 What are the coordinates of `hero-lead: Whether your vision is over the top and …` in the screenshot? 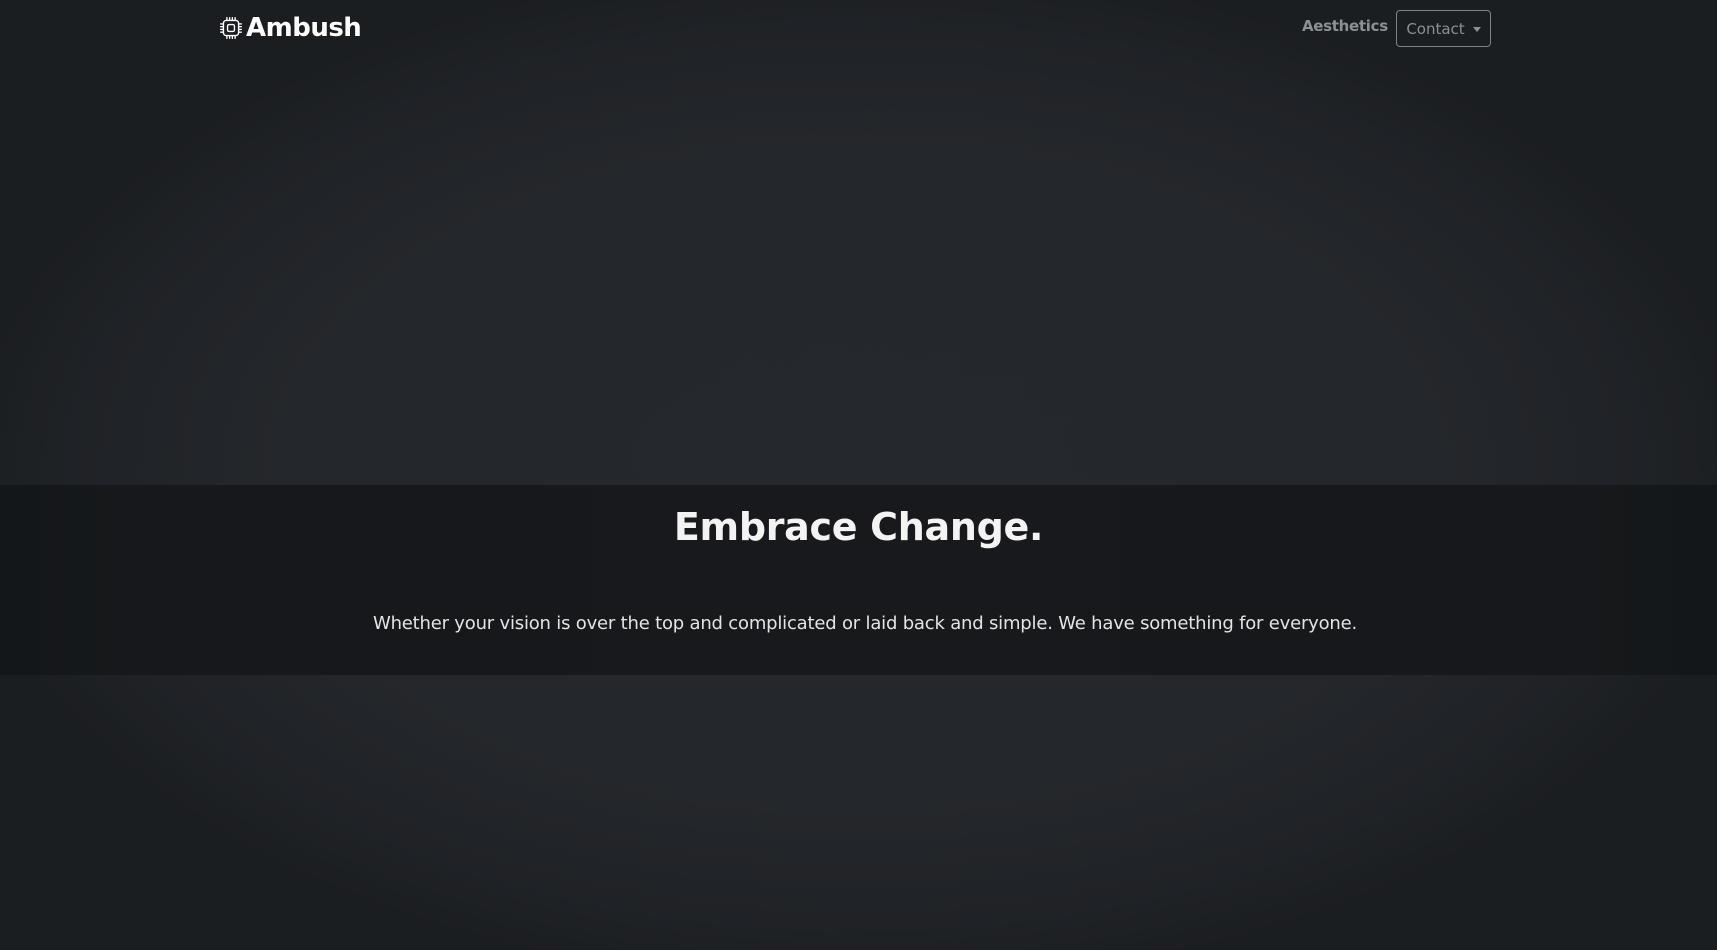 It's located at (865, 623).